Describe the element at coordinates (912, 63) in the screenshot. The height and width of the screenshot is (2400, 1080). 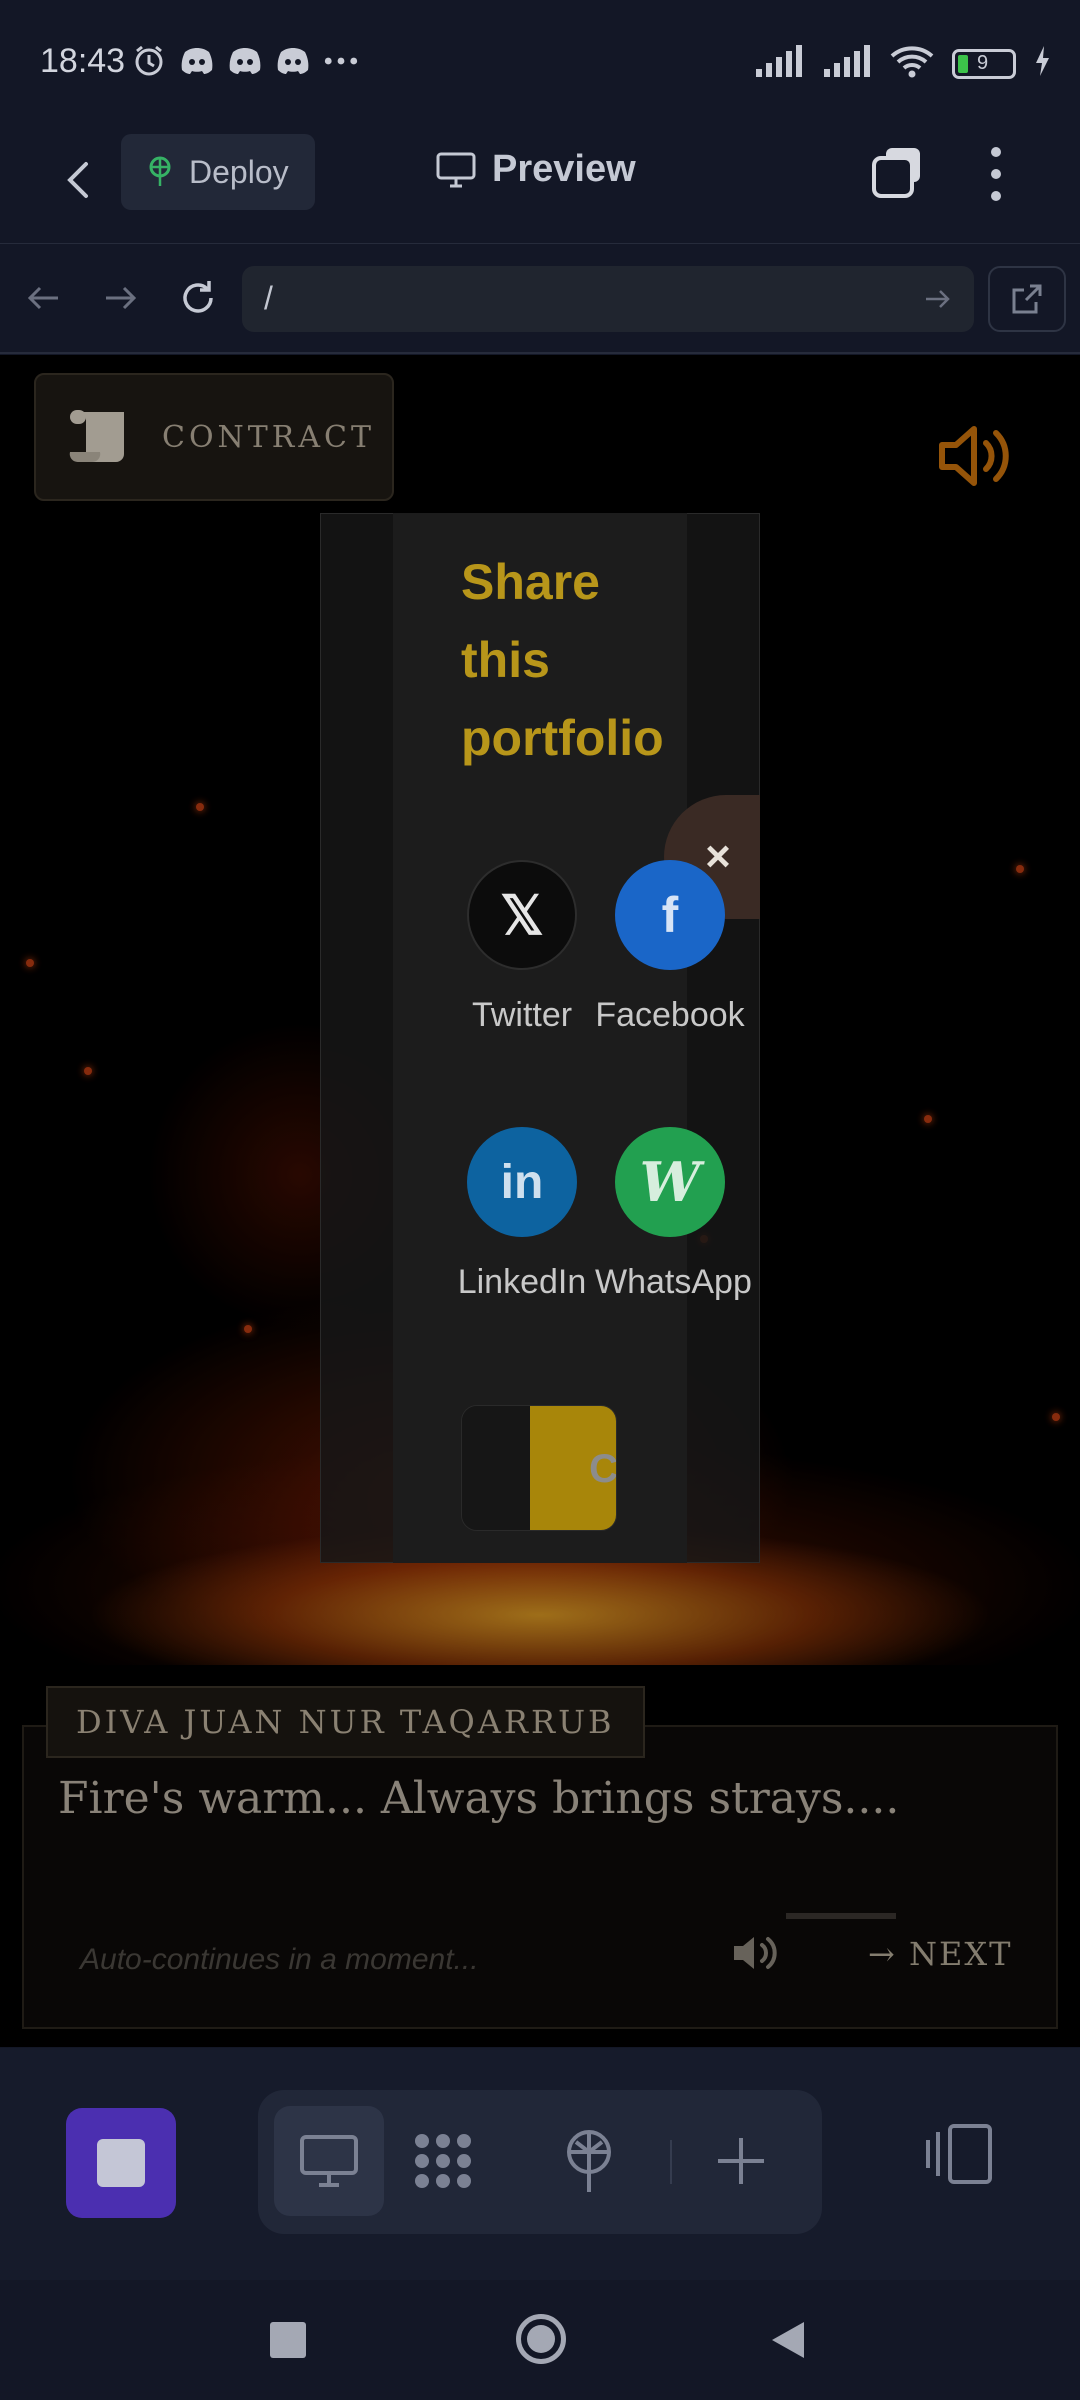
I see `wifi-icon` at that location.